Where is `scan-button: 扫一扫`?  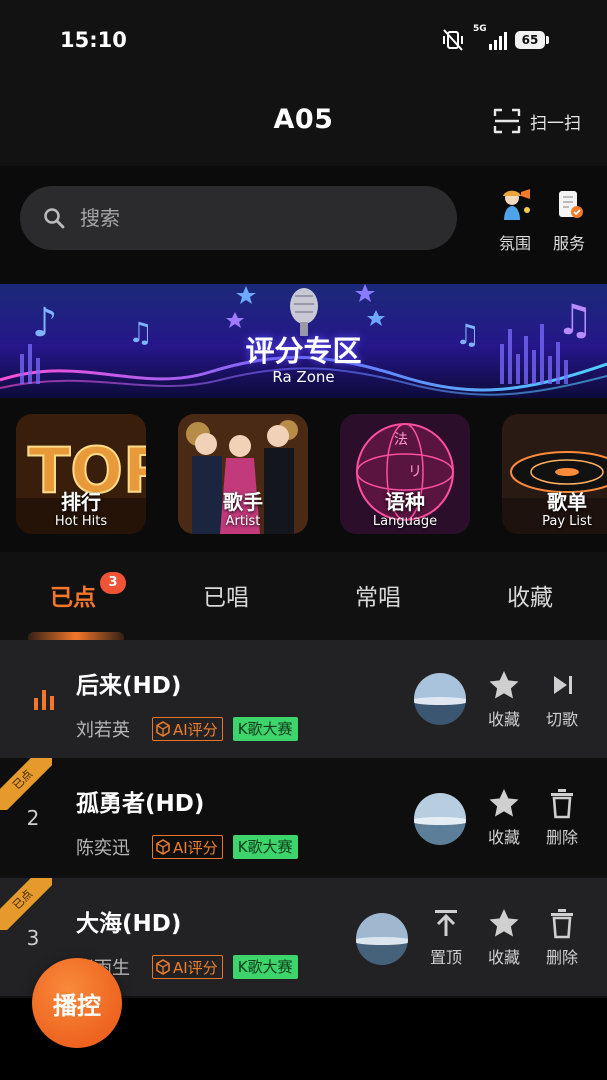
scan-button: 扫一扫 is located at coordinates (536, 121).